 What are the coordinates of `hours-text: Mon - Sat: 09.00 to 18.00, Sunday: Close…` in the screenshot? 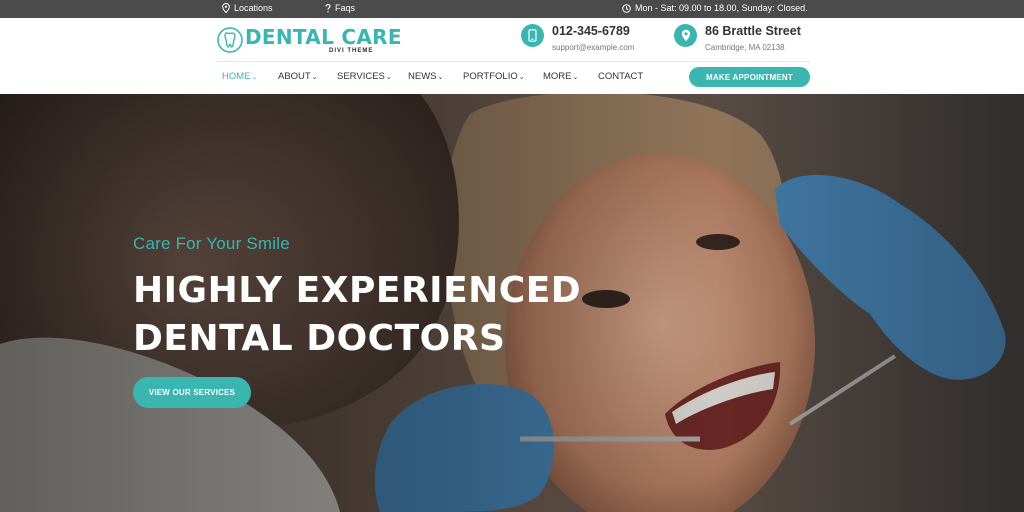 It's located at (721, 8).